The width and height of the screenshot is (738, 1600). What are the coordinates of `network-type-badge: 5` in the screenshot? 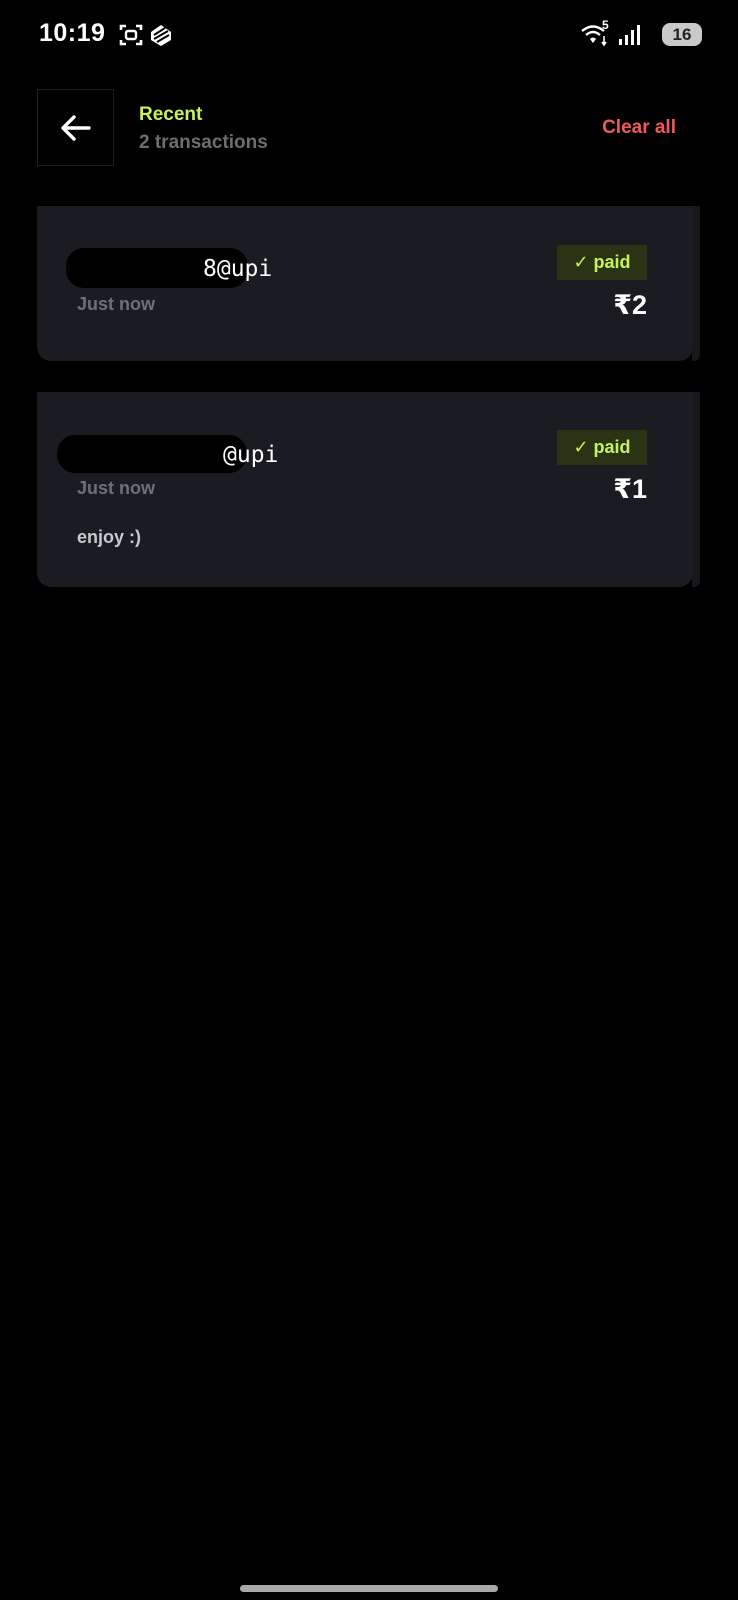 It's located at (605, 25).